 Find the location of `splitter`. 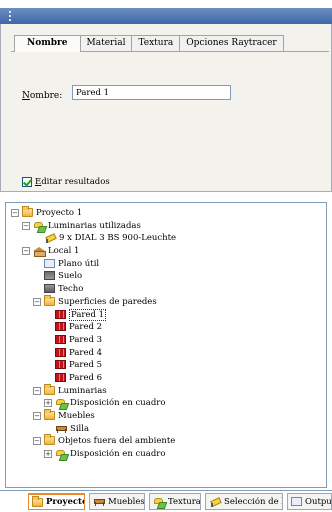

splitter is located at coordinates (166, 197).